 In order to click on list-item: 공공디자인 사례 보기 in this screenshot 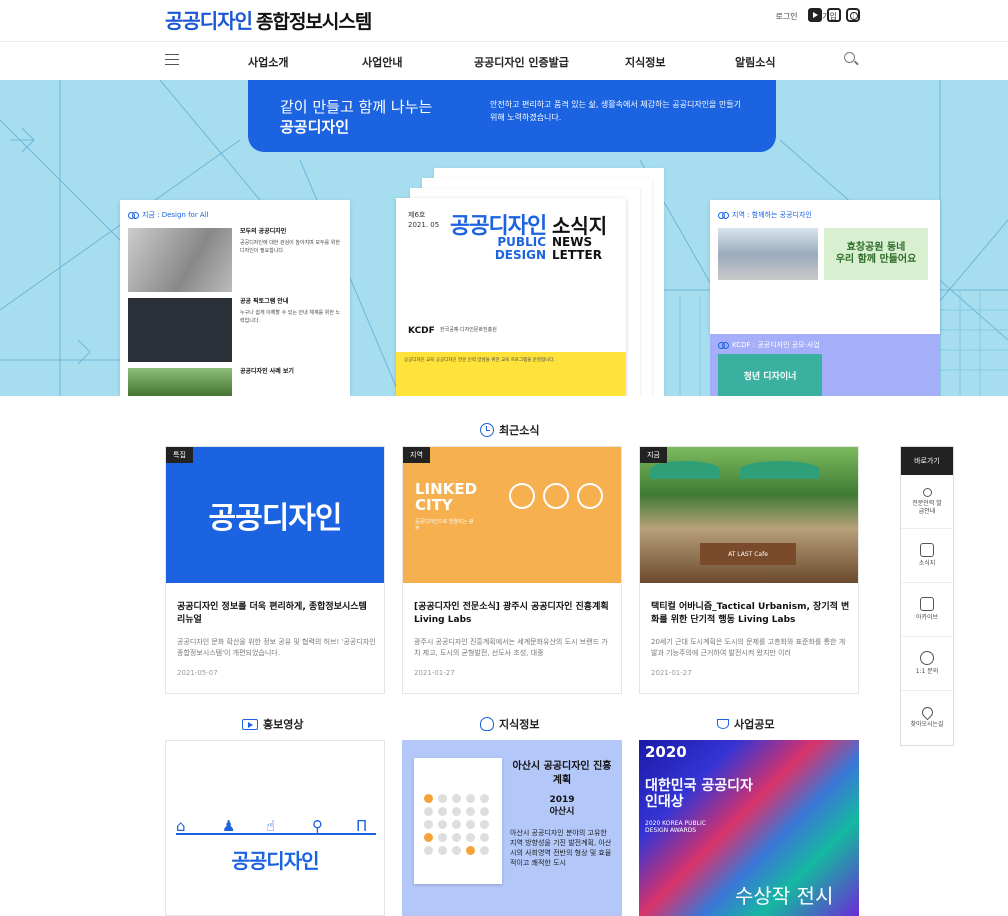, I will do `click(235, 382)`.